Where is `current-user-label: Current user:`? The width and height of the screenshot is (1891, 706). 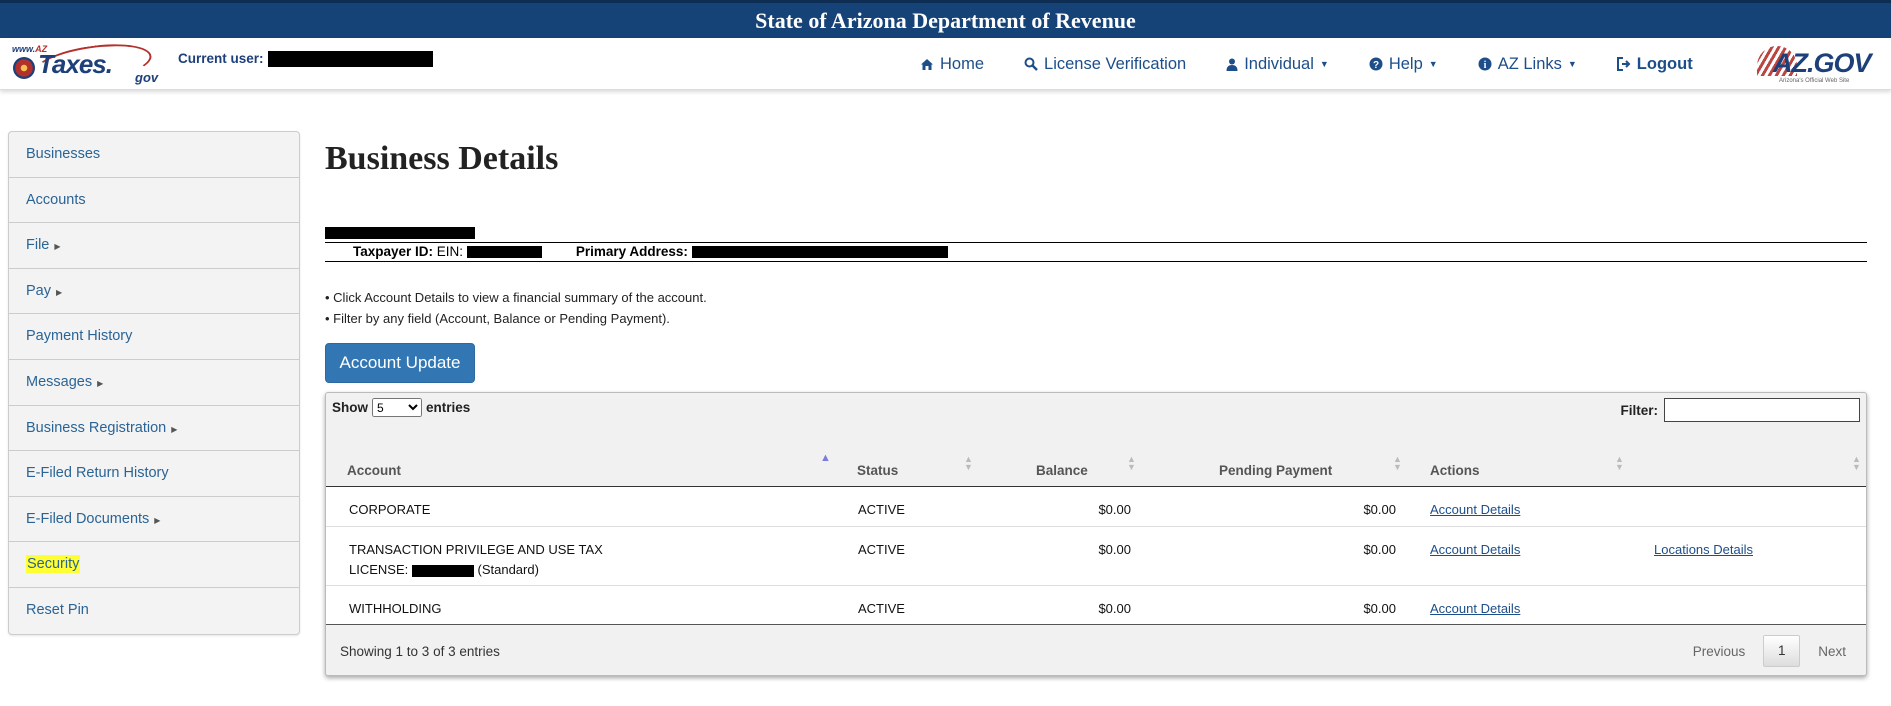 current-user-label: Current user: is located at coordinates (221, 58).